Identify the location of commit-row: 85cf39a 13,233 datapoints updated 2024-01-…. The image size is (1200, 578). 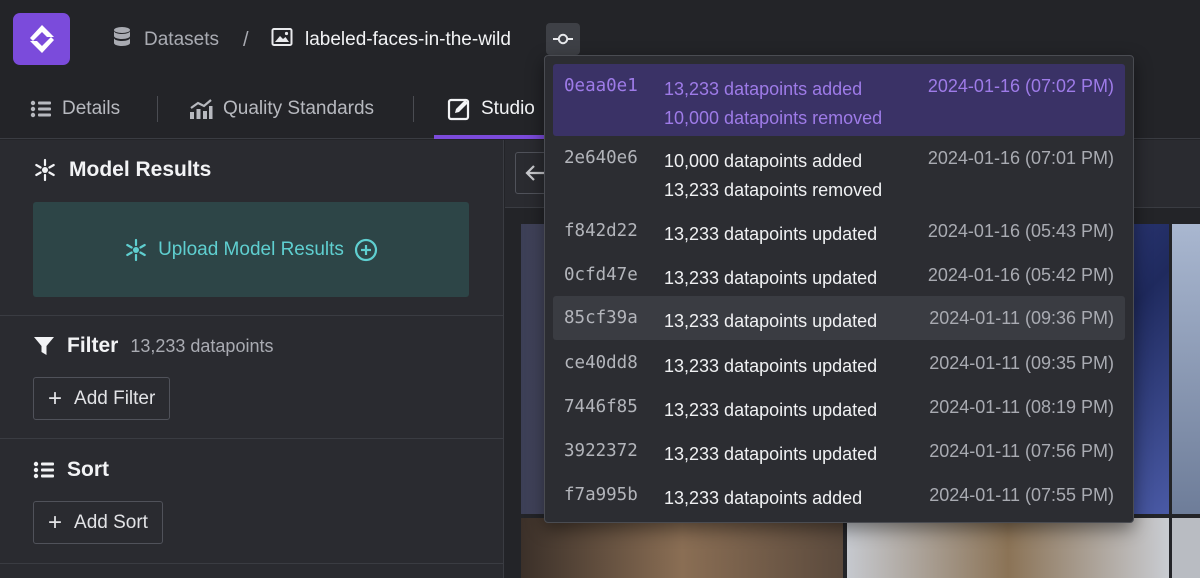
(839, 318).